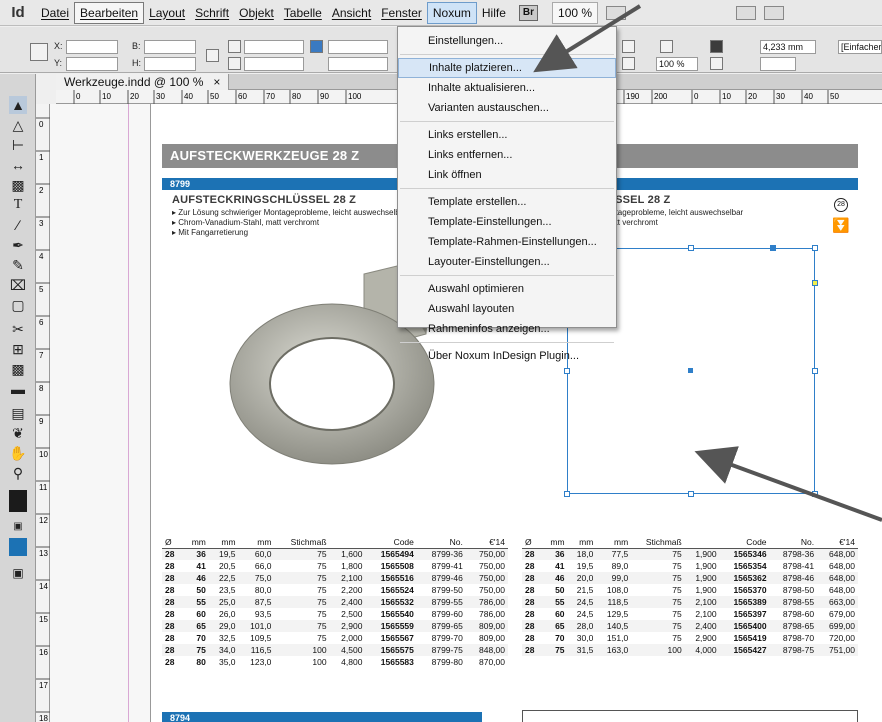 The width and height of the screenshot is (882, 722). Describe the element at coordinates (746, 12) in the screenshot. I see `screen-mode-icon` at that location.